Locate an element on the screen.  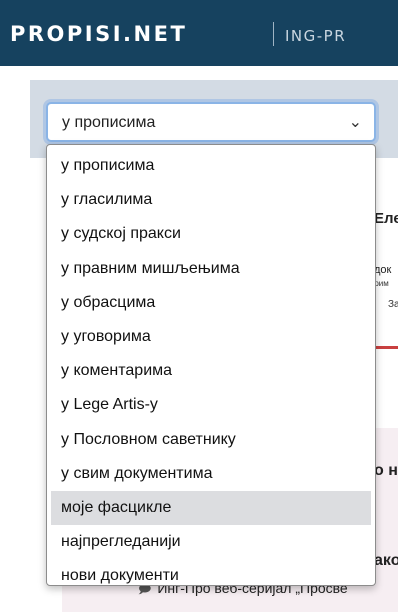
dropdown-option: у гласилима is located at coordinates (211, 200).